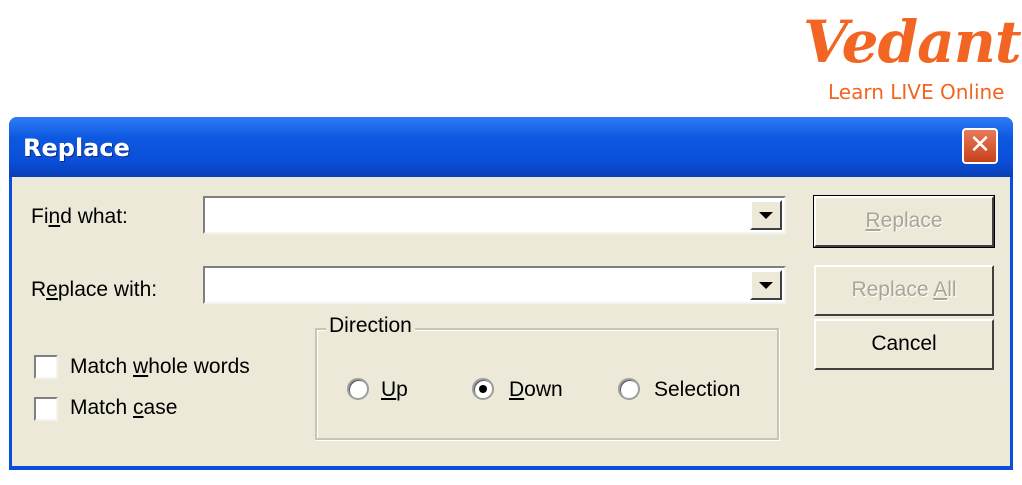 This screenshot has width=1022, height=485. I want to click on find-what-label: Find what:, so click(79, 216).